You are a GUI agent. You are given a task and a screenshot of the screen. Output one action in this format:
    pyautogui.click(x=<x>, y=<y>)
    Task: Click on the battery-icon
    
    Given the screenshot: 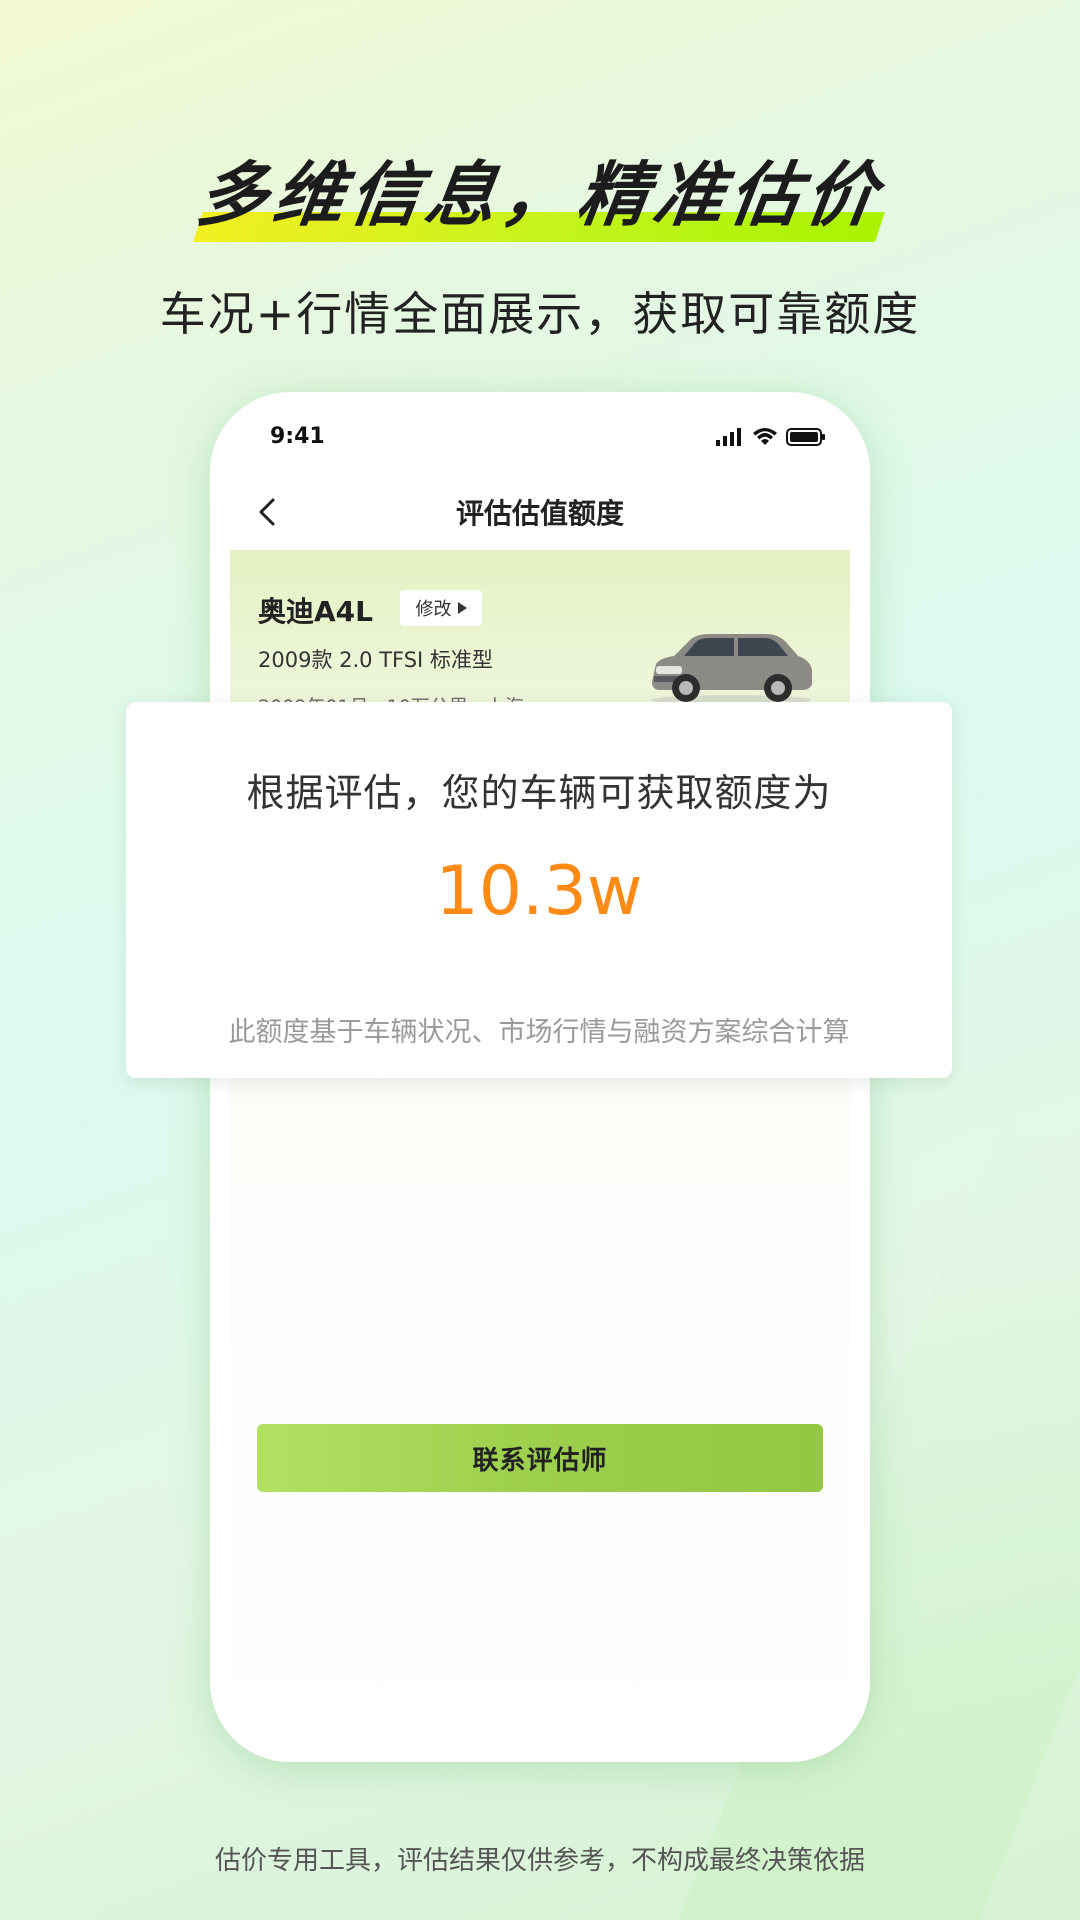 What is the action you would take?
    pyautogui.click(x=805, y=437)
    